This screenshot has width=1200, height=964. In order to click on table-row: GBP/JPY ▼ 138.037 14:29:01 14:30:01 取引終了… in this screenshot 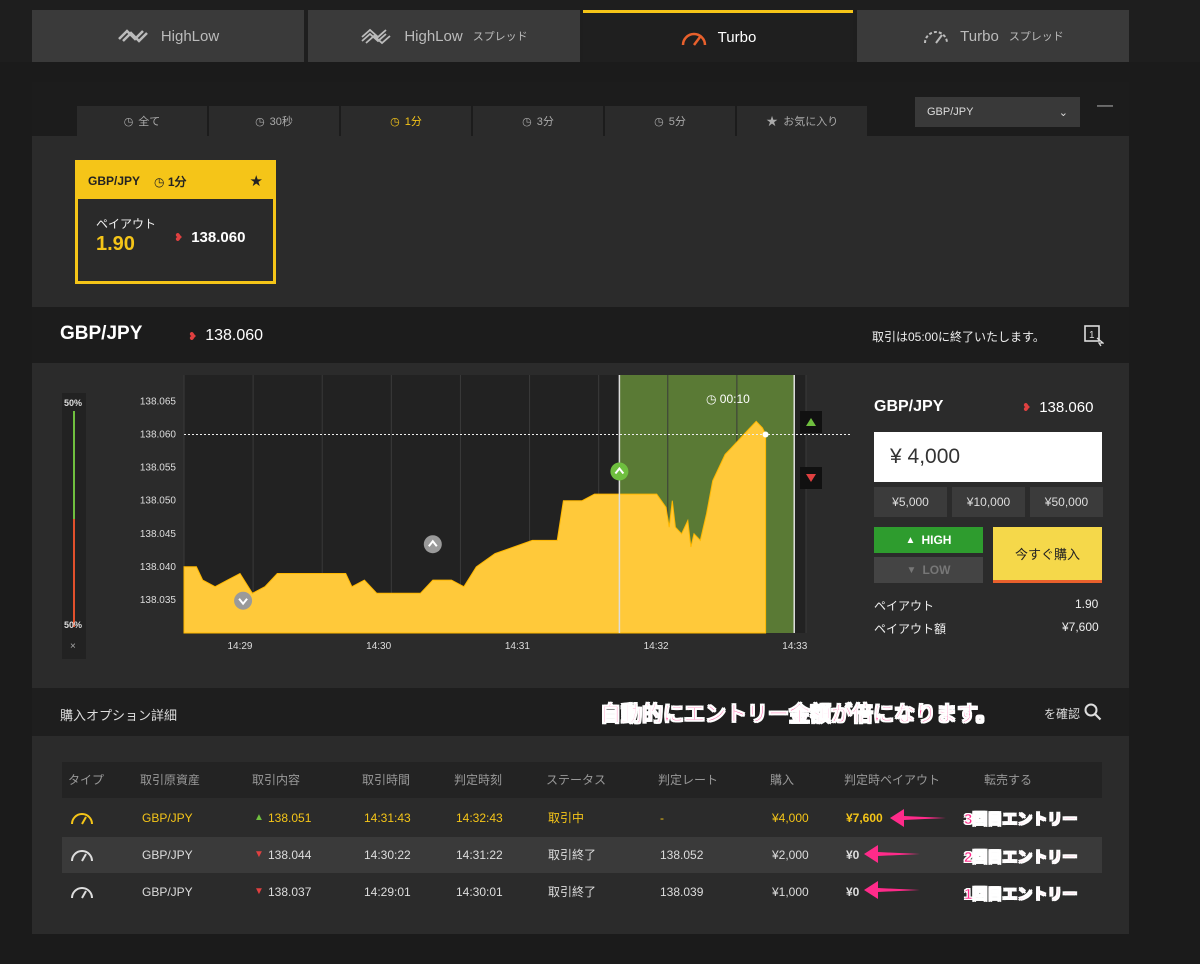, I will do `click(582, 892)`.